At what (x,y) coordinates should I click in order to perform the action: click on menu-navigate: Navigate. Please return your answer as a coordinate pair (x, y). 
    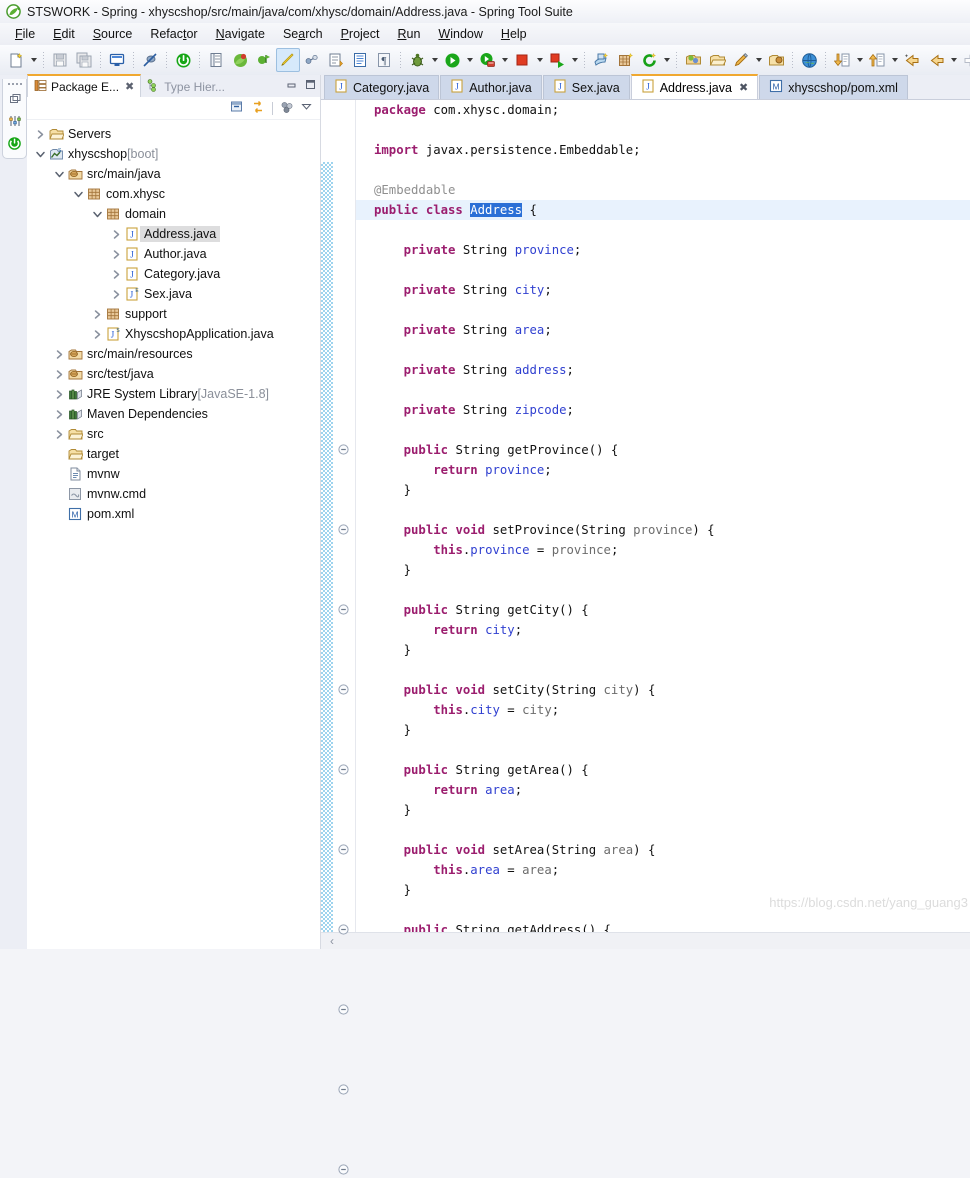
    Looking at the image, I should click on (240, 34).